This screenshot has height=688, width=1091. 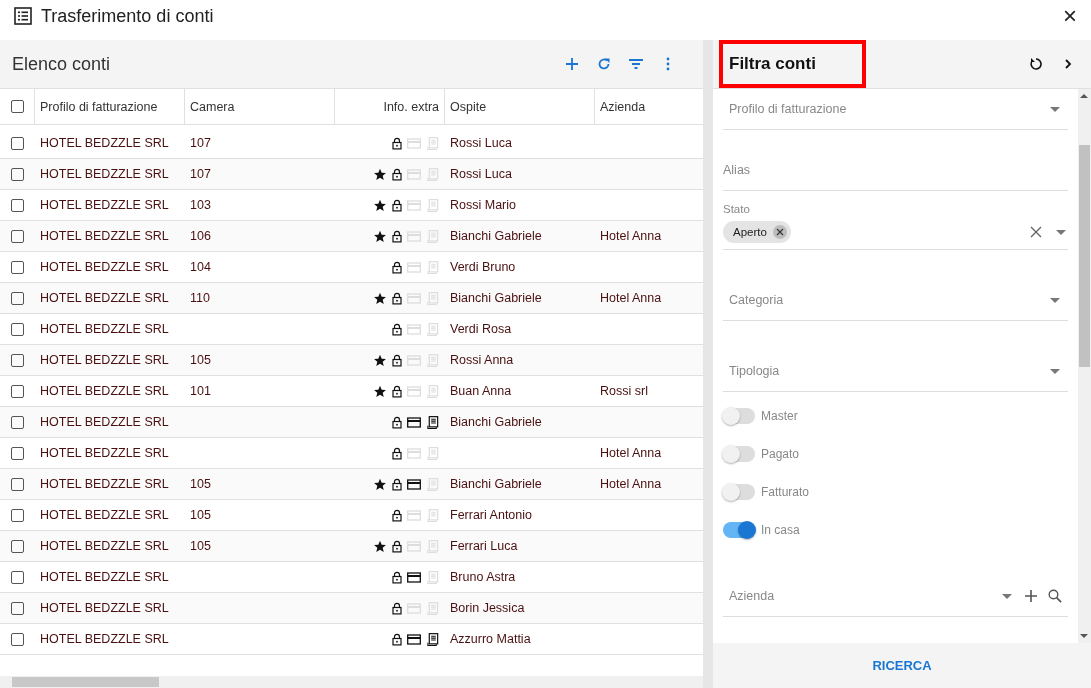 What do you see at coordinates (1036, 64) in the screenshot?
I see `reset-icon` at bounding box center [1036, 64].